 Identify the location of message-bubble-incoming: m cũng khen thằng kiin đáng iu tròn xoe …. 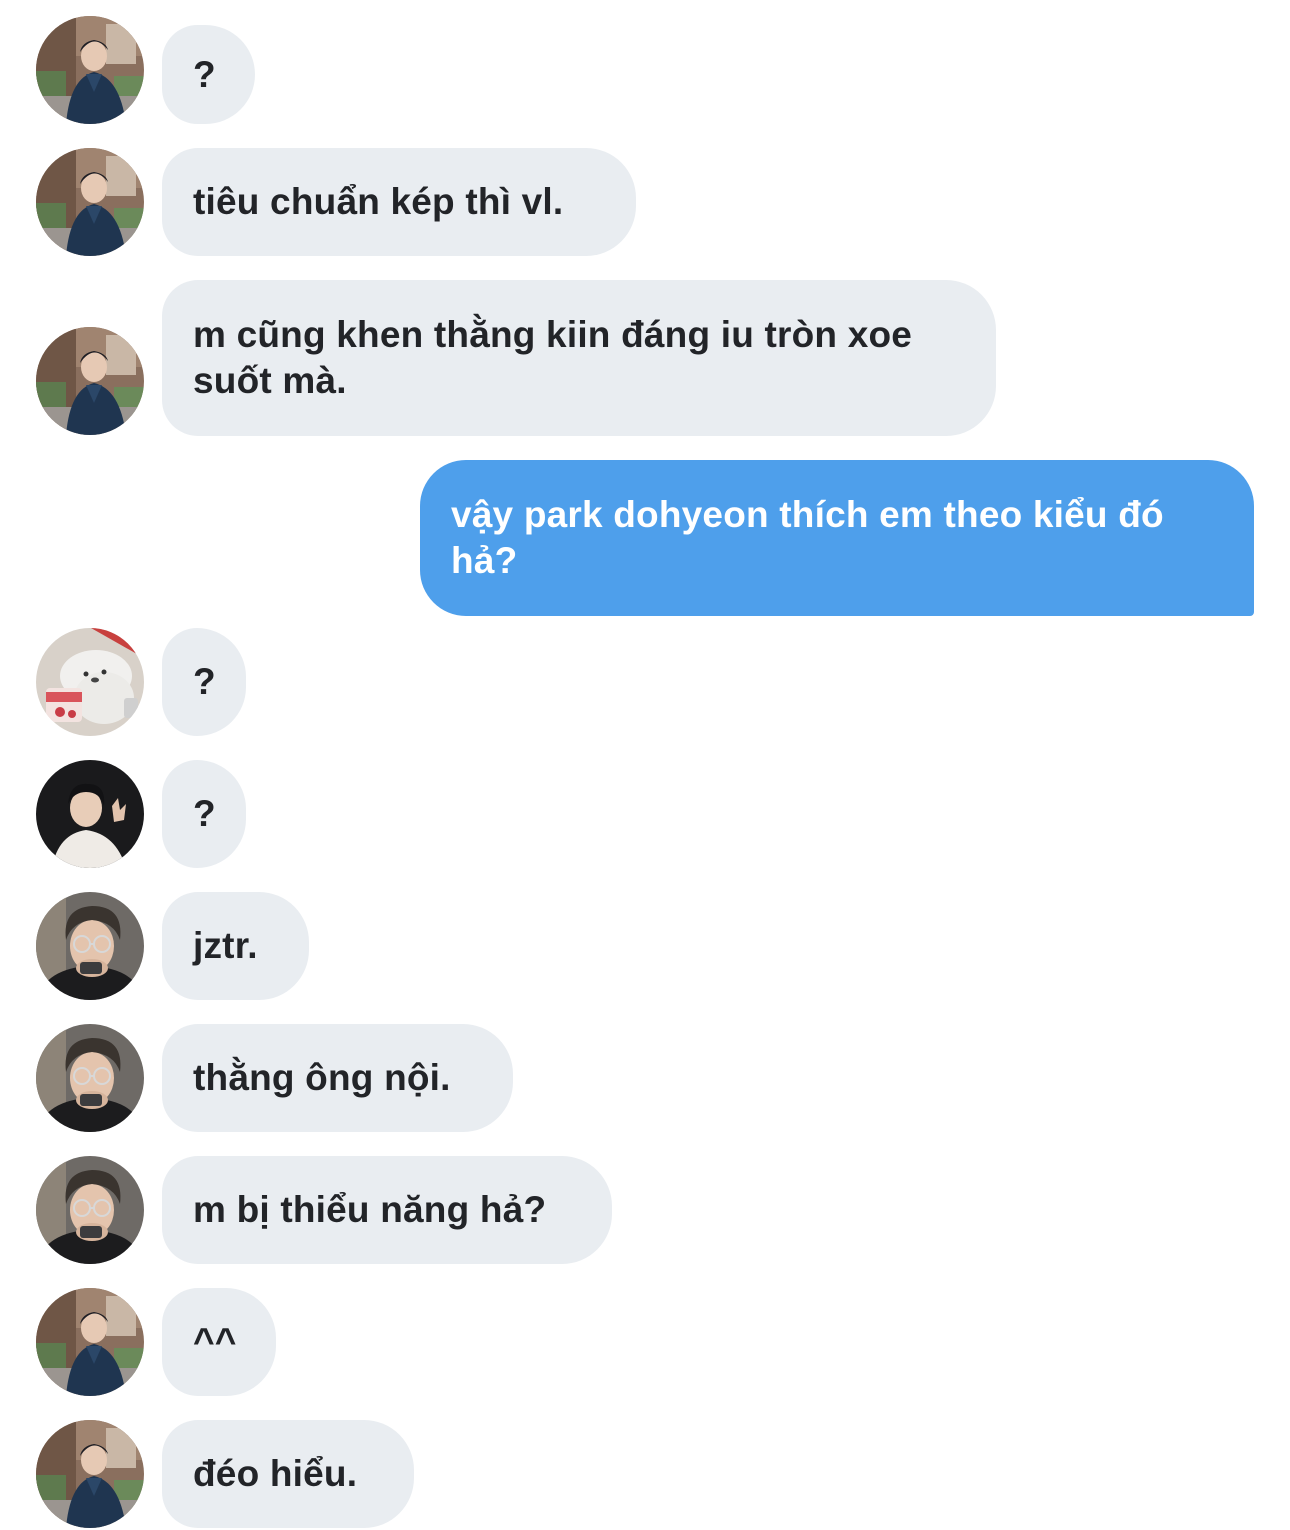
(579, 358).